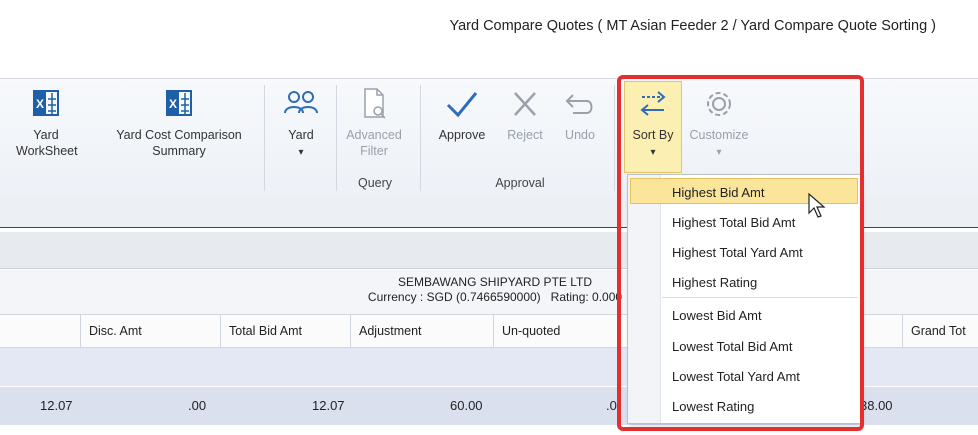 This screenshot has width=978, height=435. What do you see at coordinates (520, 183) in the screenshot?
I see `approval-group-label: Approval` at bounding box center [520, 183].